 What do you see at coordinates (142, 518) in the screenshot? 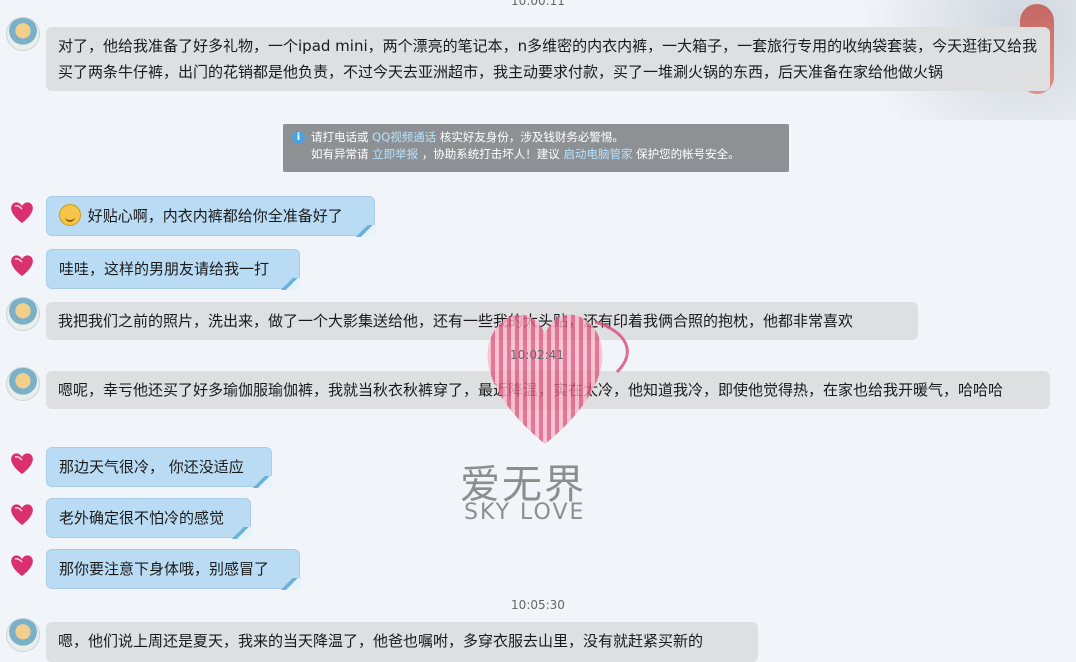
I see `message-text: 老外确定很不怕冷的感觉` at bounding box center [142, 518].